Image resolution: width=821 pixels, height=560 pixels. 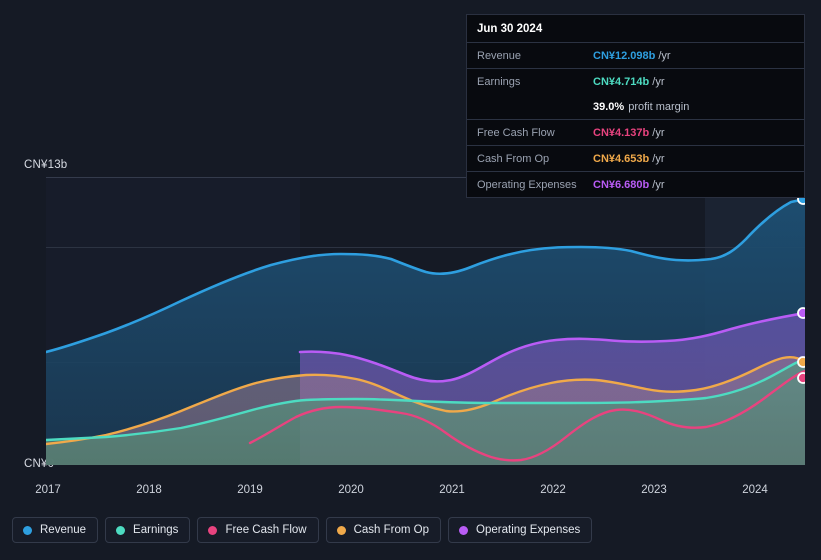 What do you see at coordinates (410, 492) in the screenshot?
I see `x-axis-ticks: 2017 2018 2019 2020 2021 2022 2023 2024` at bounding box center [410, 492].